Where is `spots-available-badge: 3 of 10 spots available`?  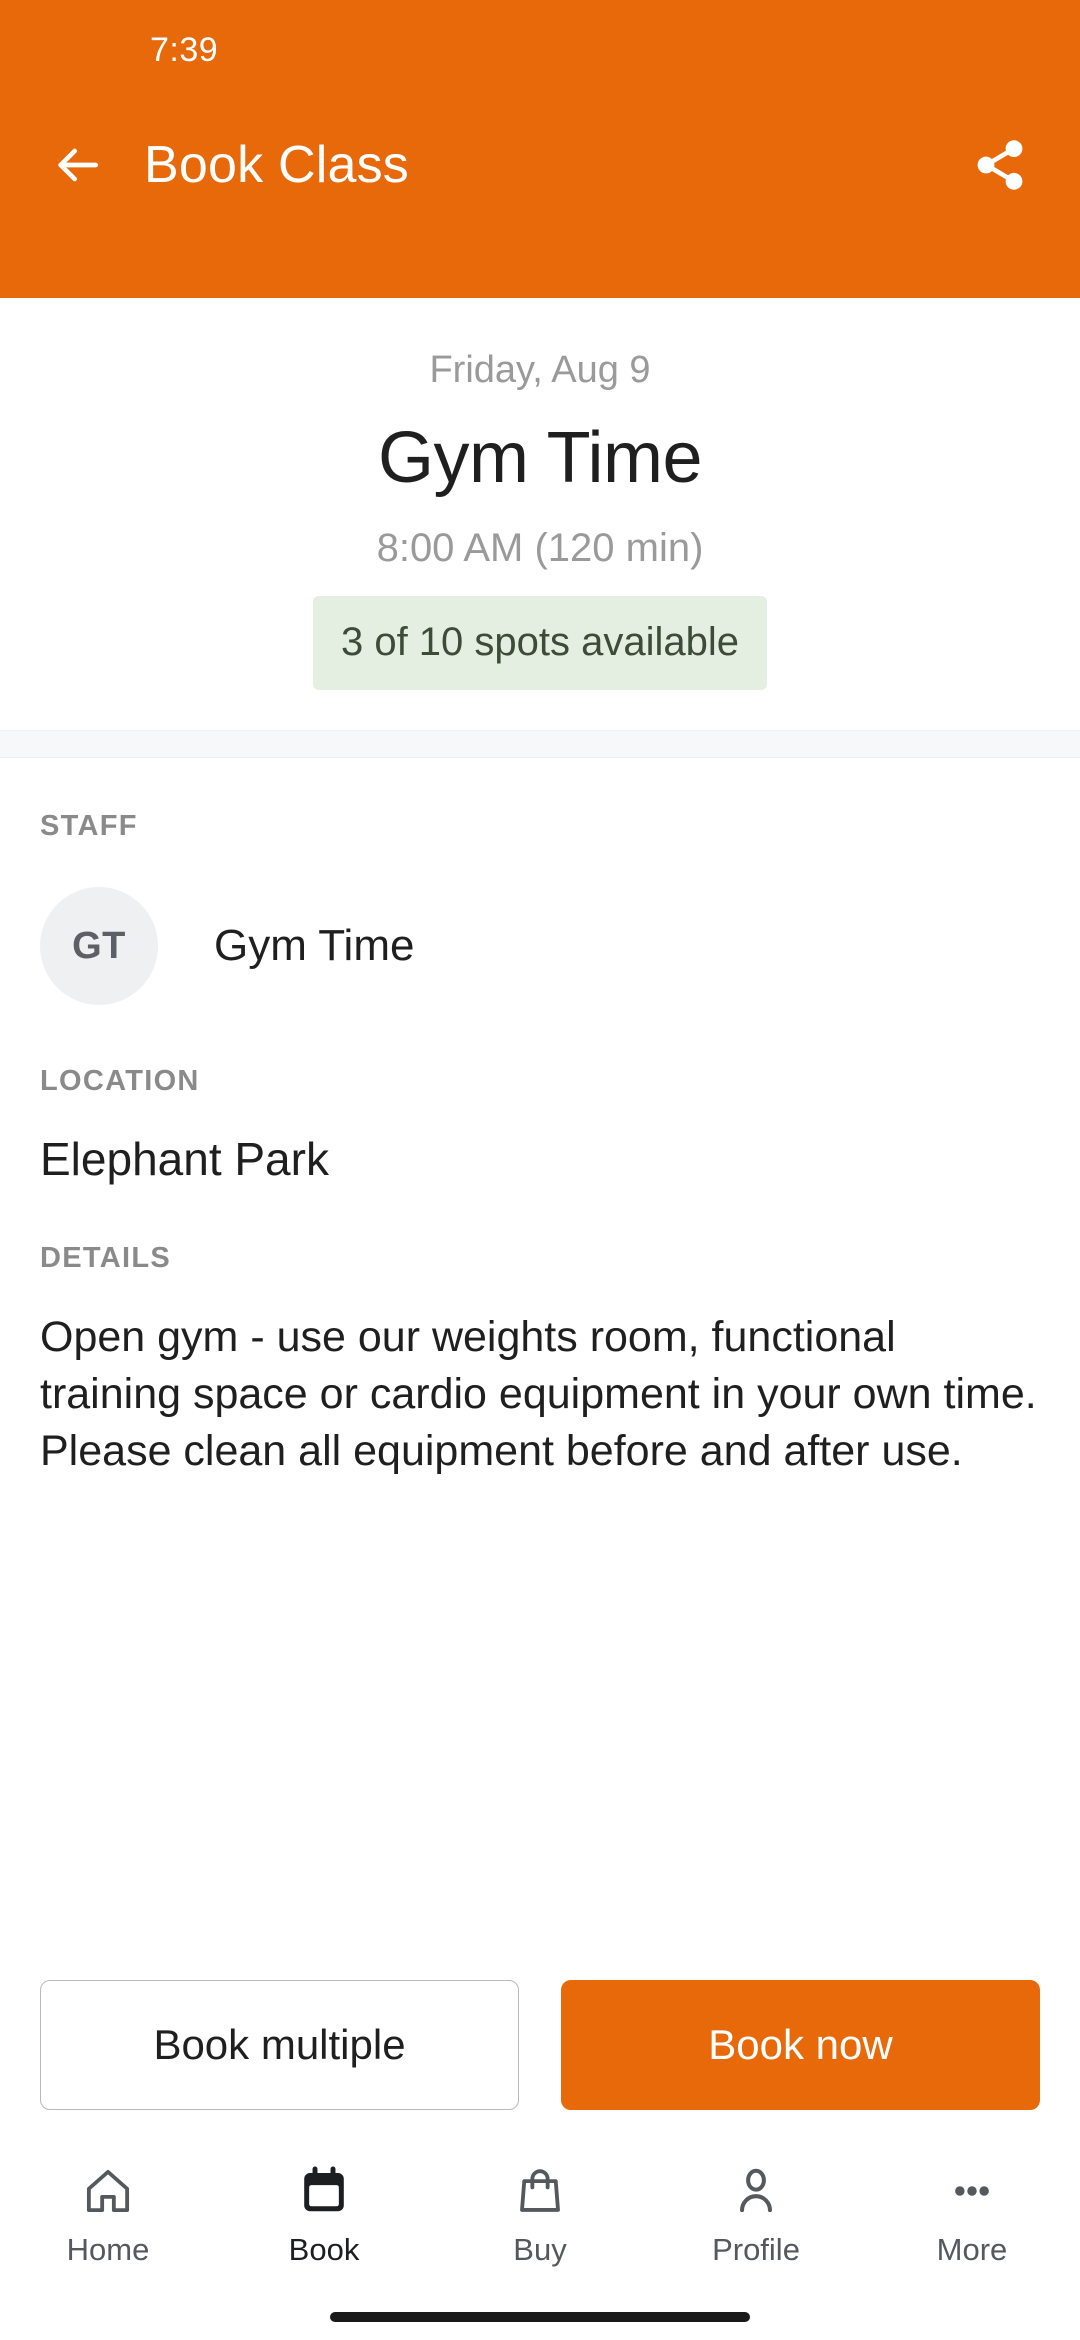
spots-available-badge: 3 of 10 spots available is located at coordinates (540, 643).